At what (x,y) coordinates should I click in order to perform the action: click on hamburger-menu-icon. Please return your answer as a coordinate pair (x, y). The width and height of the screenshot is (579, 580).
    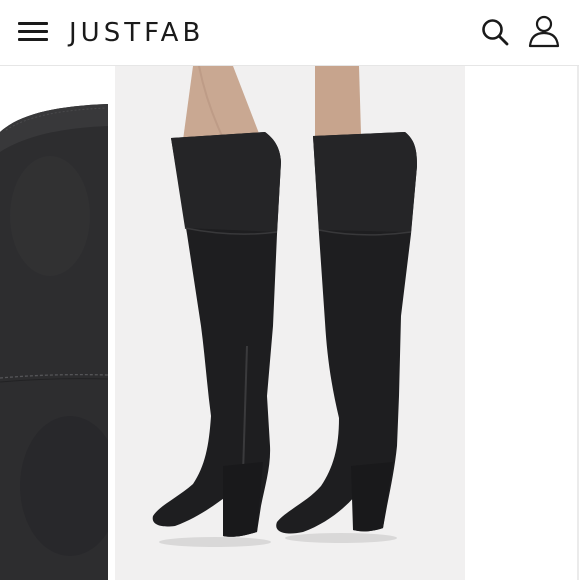
    Looking at the image, I should click on (33, 32).